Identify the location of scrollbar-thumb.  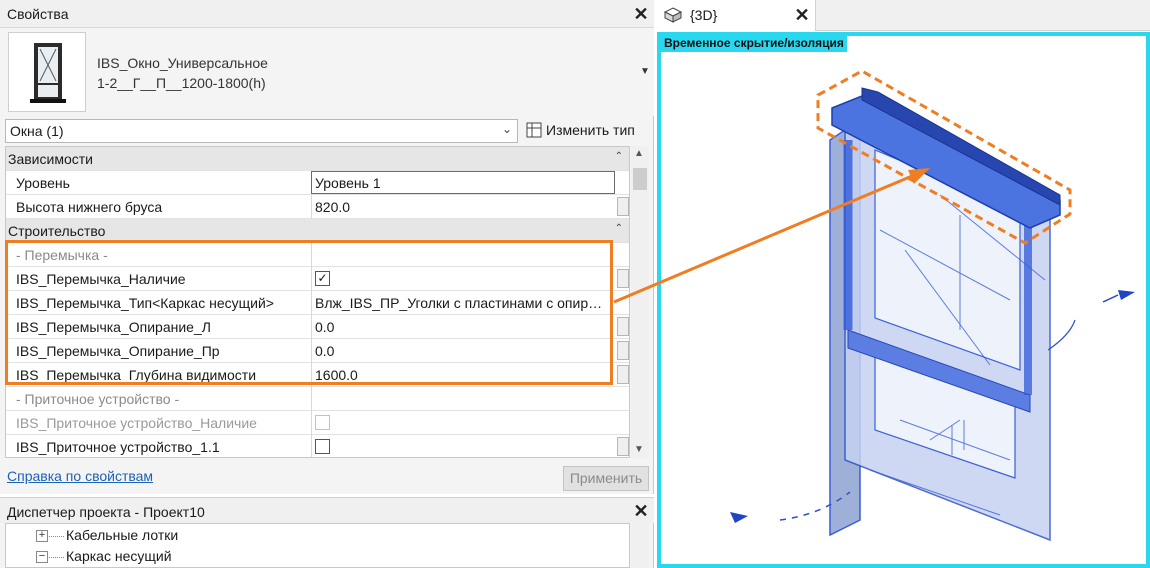
(640, 179).